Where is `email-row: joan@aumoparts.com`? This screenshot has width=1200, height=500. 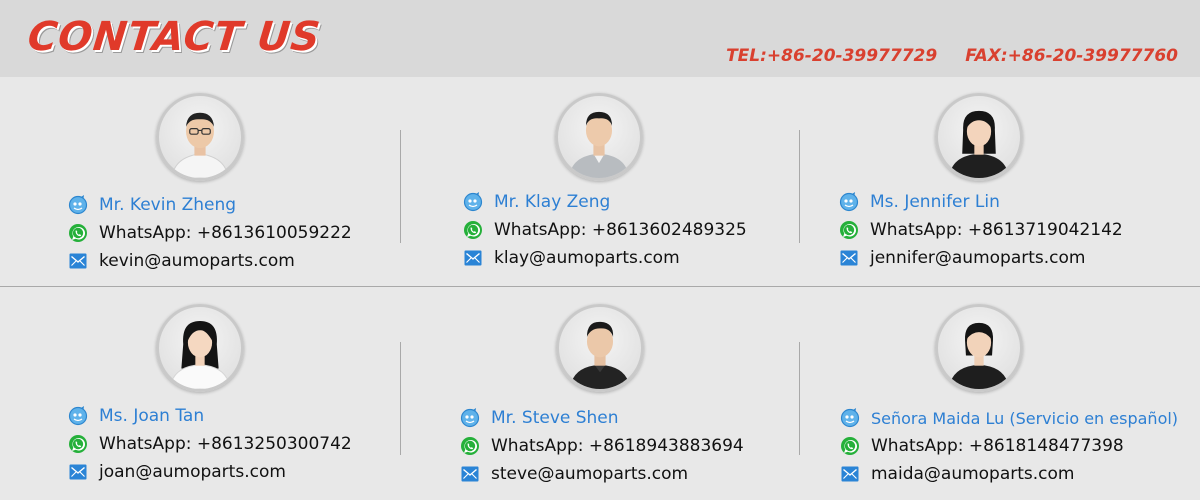
email-row: joan@aumoparts.com is located at coordinates (177, 472).